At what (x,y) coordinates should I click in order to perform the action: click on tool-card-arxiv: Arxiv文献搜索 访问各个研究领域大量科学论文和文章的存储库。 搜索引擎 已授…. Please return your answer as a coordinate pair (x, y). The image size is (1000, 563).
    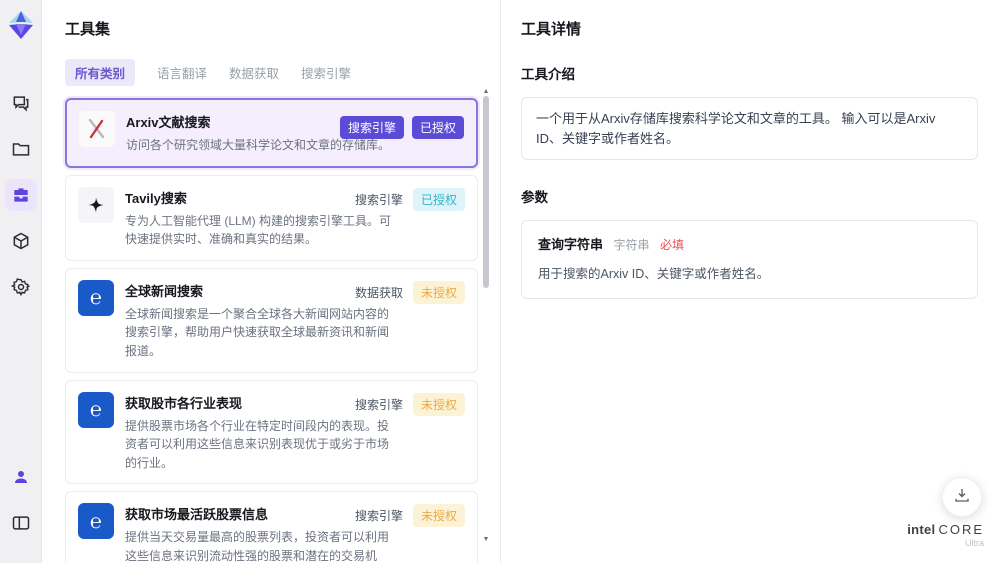
    Looking at the image, I should click on (271, 133).